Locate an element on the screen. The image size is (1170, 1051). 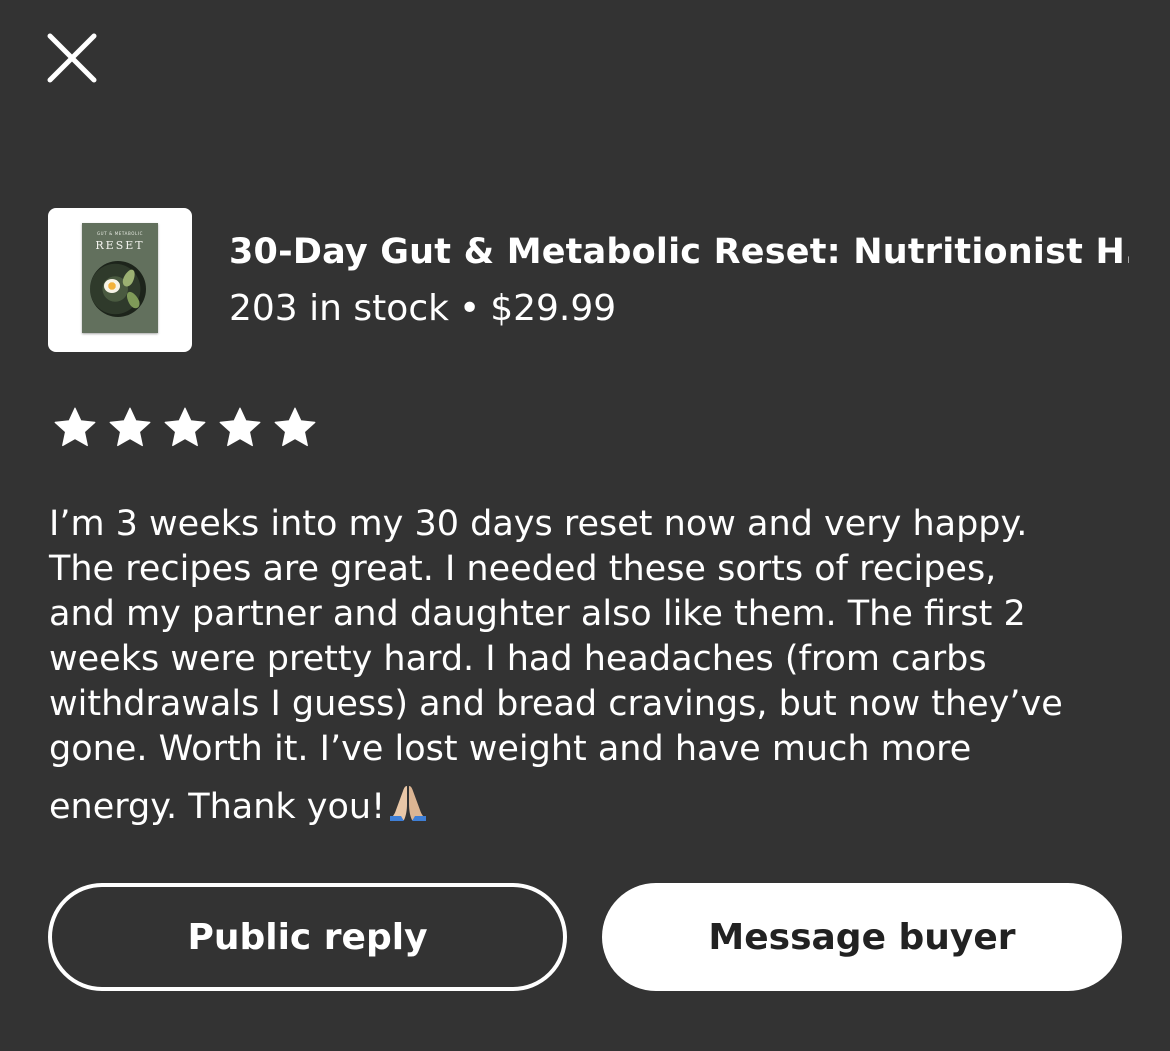
praying-hands-icon is located at coordinates (408, 802).